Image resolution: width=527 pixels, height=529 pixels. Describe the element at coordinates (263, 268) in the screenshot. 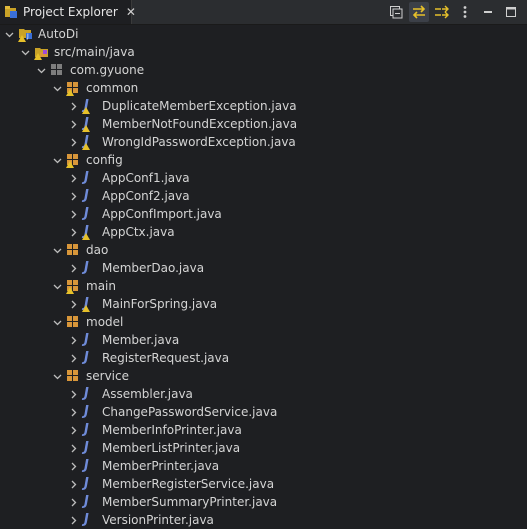

I see `tree-item-file: J MemberDao.java` at that location.